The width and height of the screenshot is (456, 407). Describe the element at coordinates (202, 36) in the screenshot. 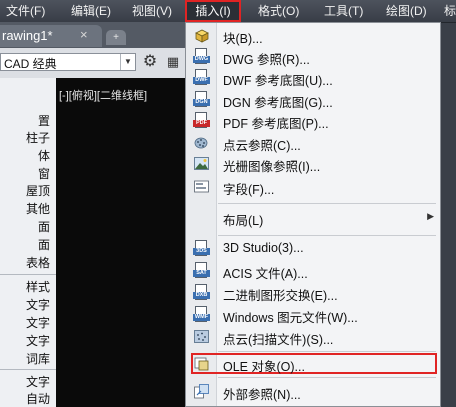

I see `block-icon` at that location.